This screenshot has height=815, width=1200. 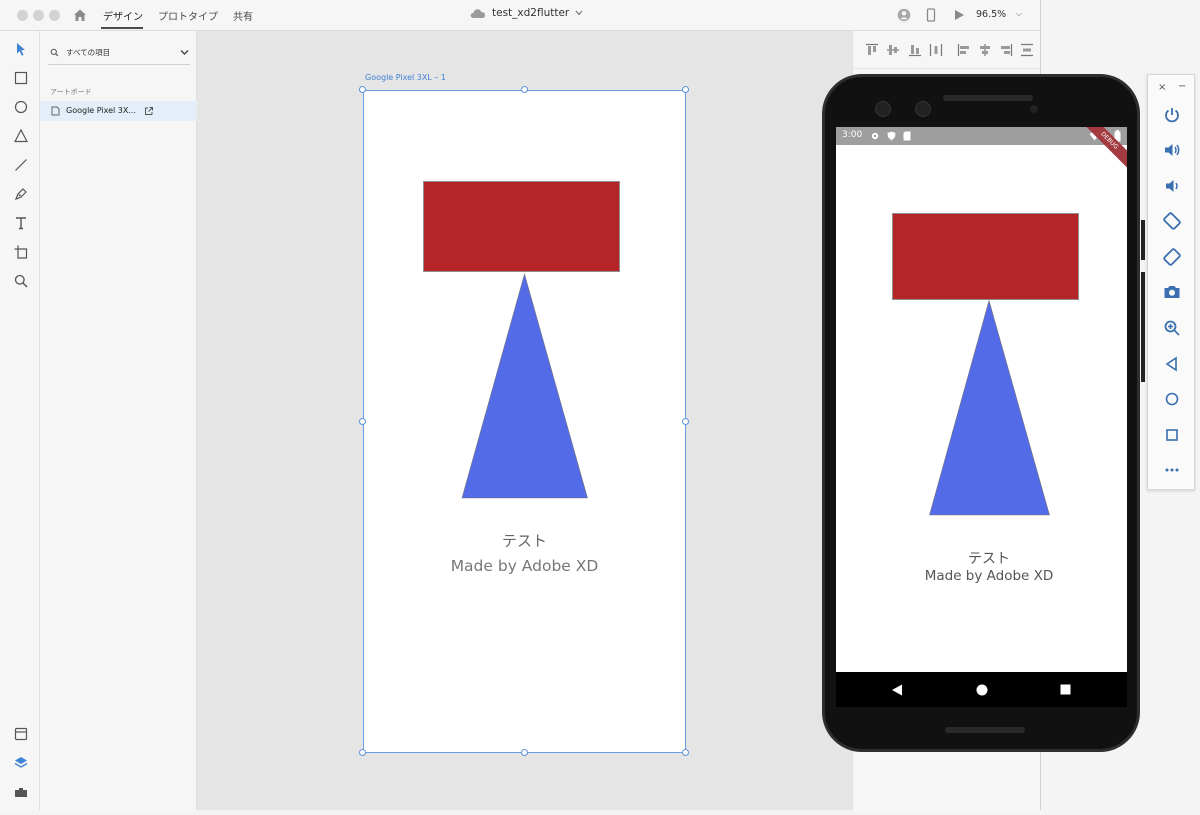 I want to click on resize-handle-left, so click(x=362, y=421).